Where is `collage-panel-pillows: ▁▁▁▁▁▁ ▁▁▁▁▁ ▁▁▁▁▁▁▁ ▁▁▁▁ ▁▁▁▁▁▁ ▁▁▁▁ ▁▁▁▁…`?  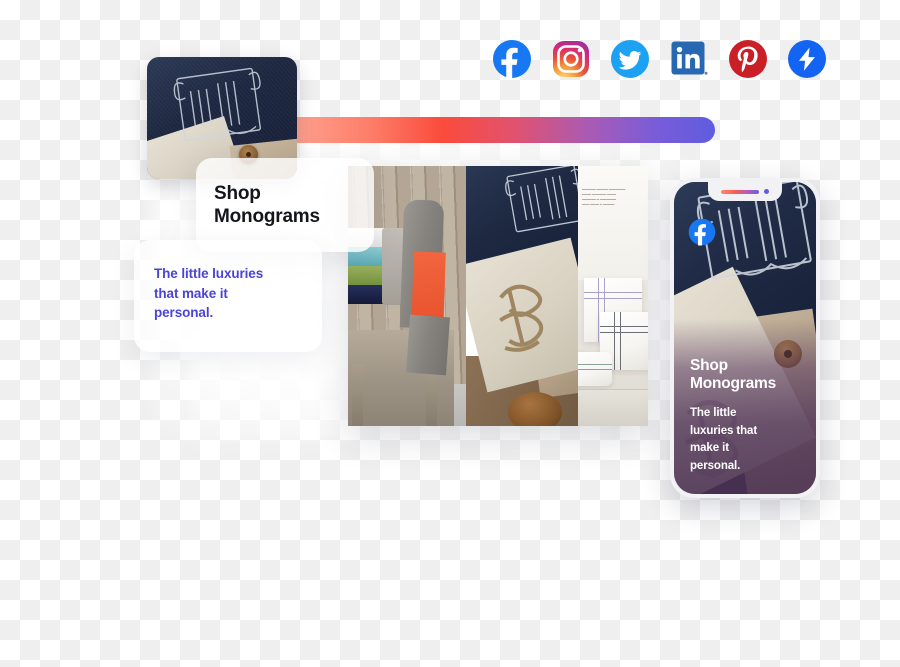 collage-panel-pillows: ▁▁▁▁▁▁ ▁▁▁▁▁ ▁▁▁▁▁▁▁ ▁▁▁▁ ▁▁▁▁▁▁ ▁▁▁▁ ▁▁▁▁… is located at coordinates (613, 296).